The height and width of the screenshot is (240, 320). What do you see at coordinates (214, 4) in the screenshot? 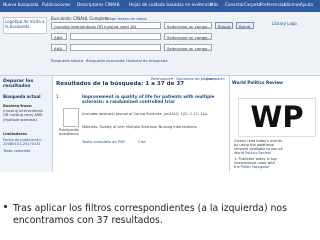
I see `nav-more: Más` at bounding box center [214, 4].